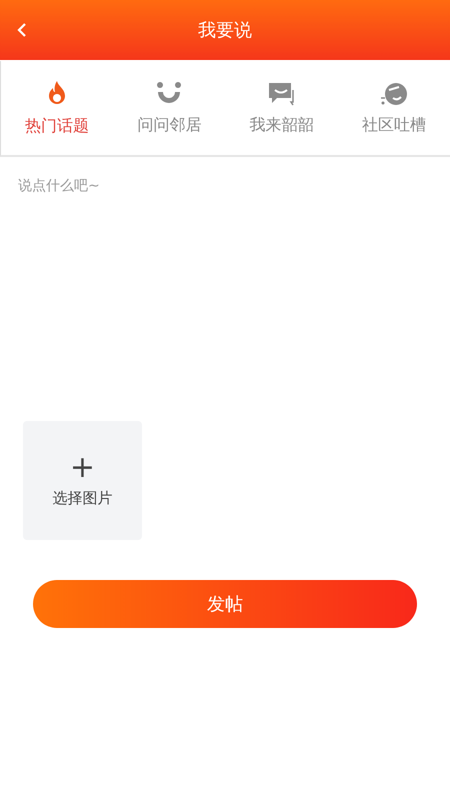 This screenshot has height=800, width=450. I want to click on category-tab: 社区吐槽, so click(394, 108).